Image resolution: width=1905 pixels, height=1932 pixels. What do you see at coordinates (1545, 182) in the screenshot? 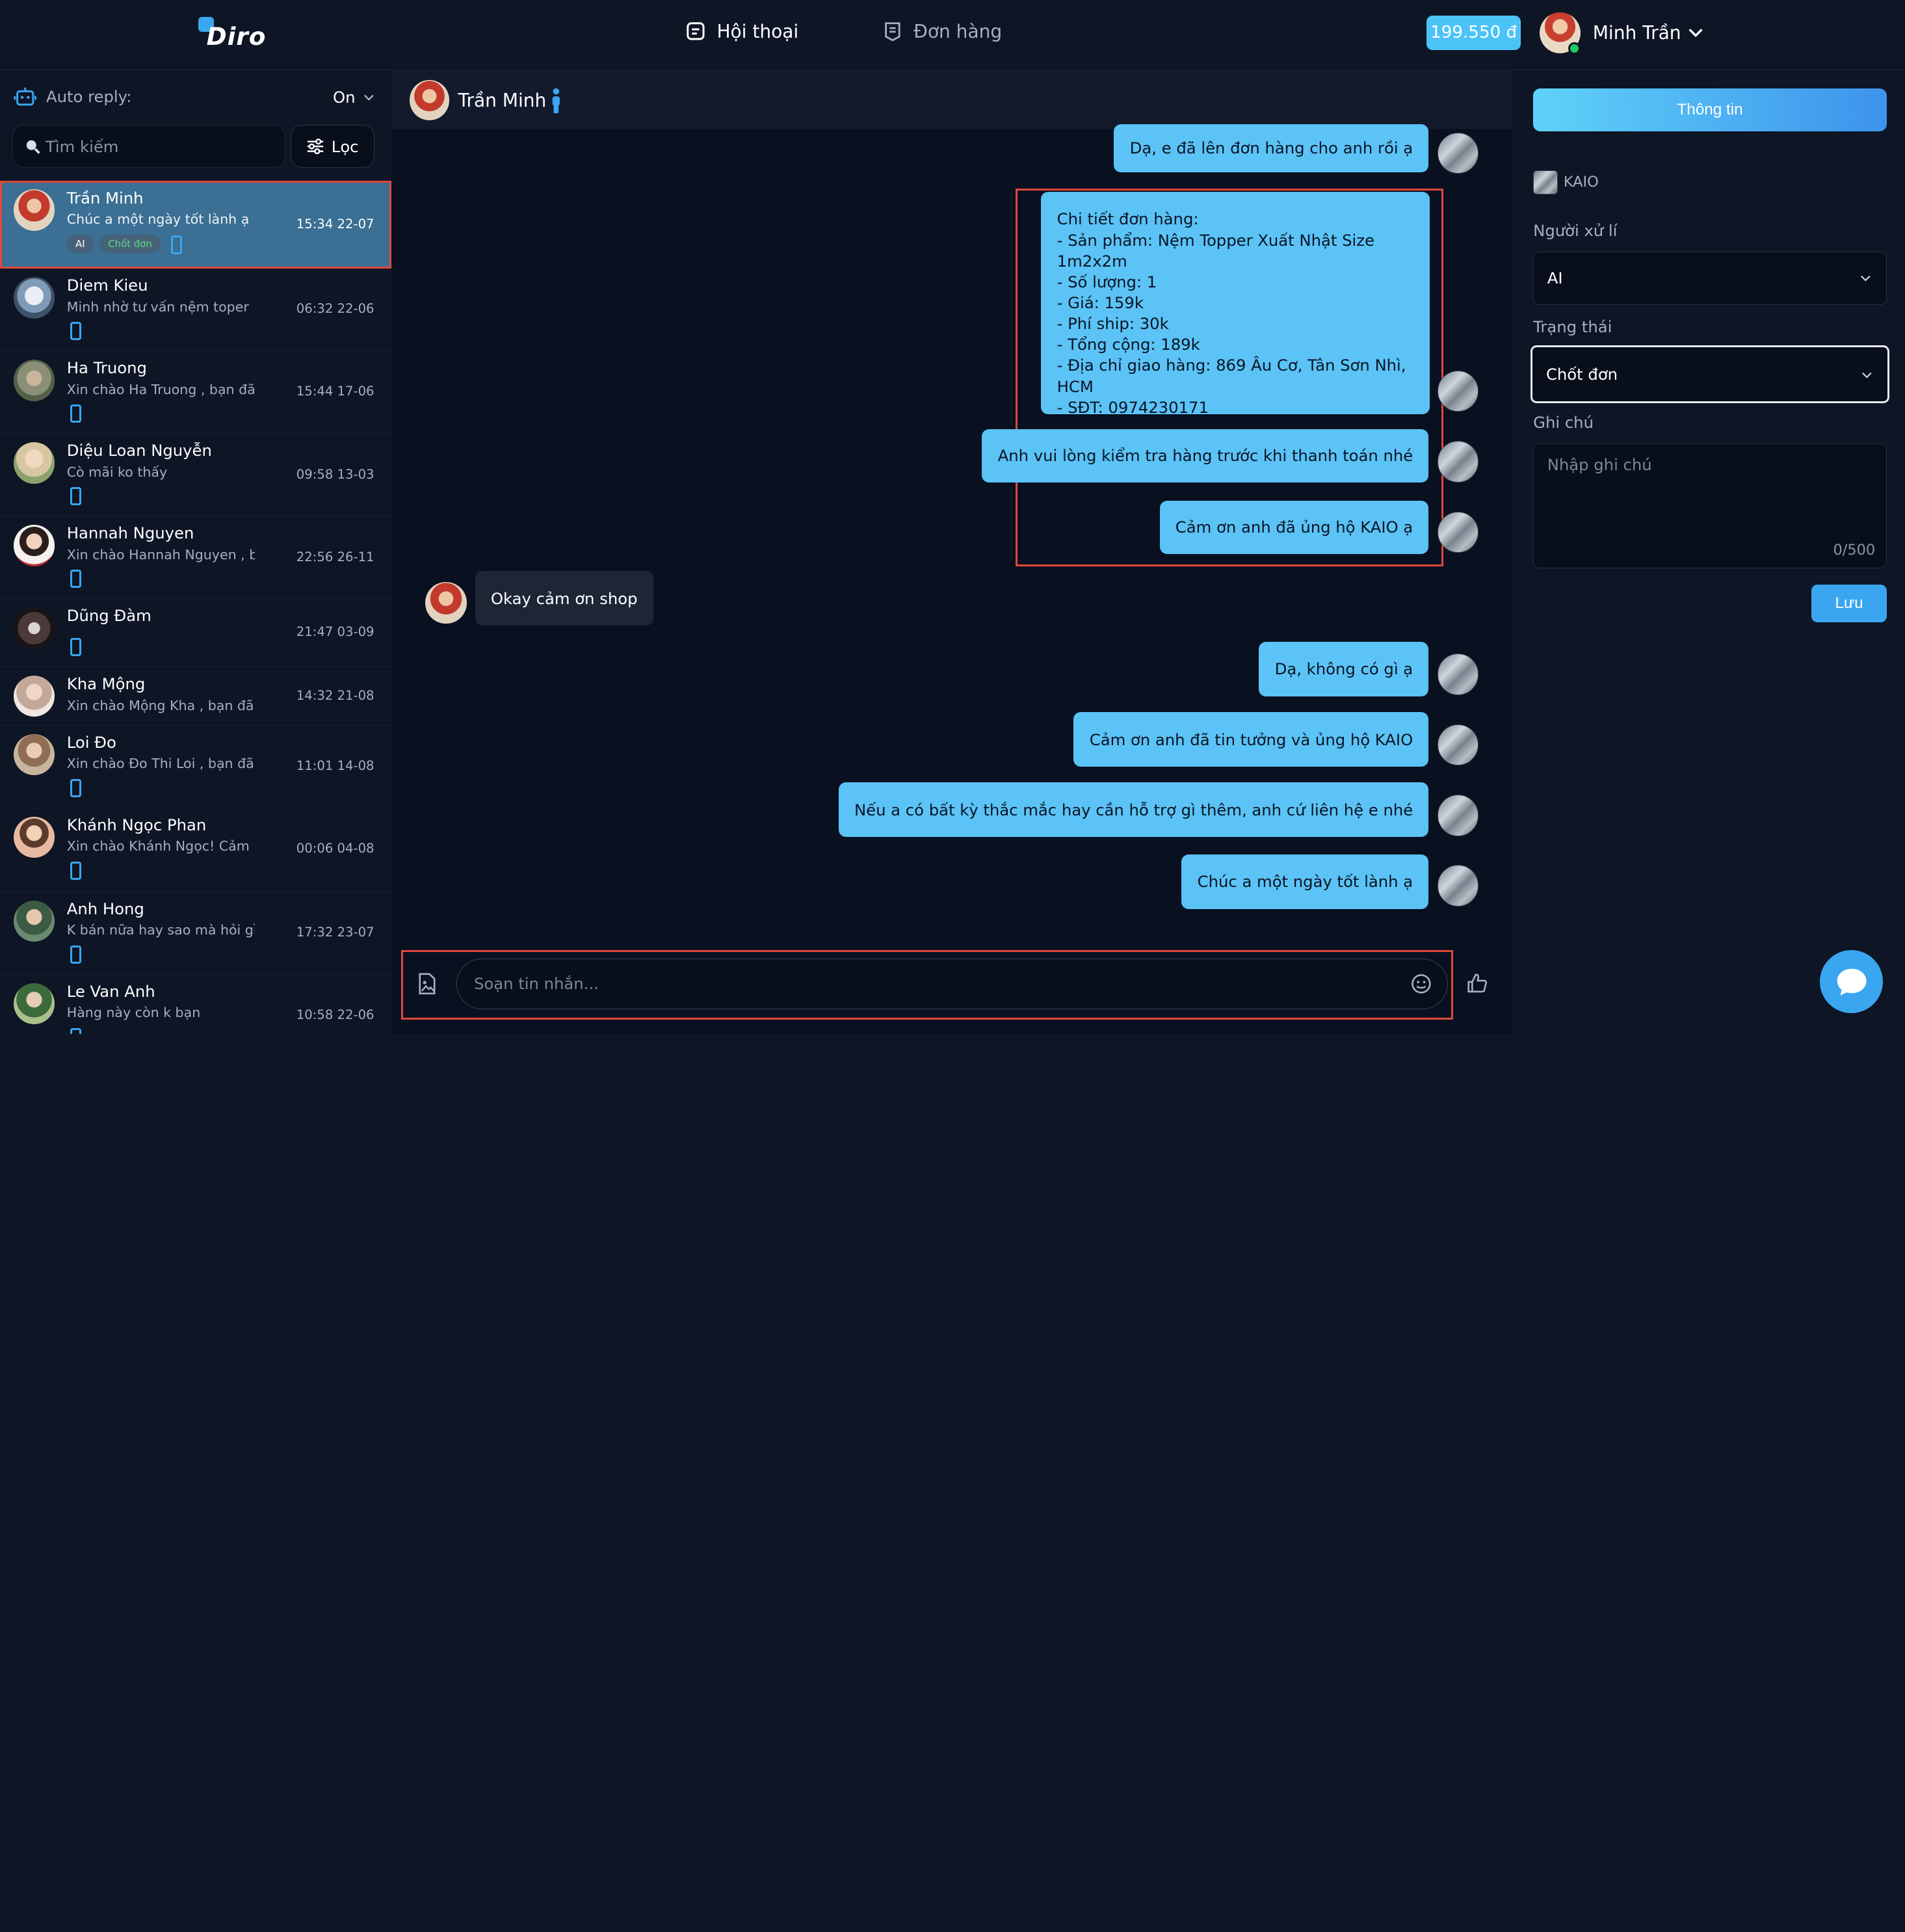
I see `shop-logo` at bounding box center [1545, 182].